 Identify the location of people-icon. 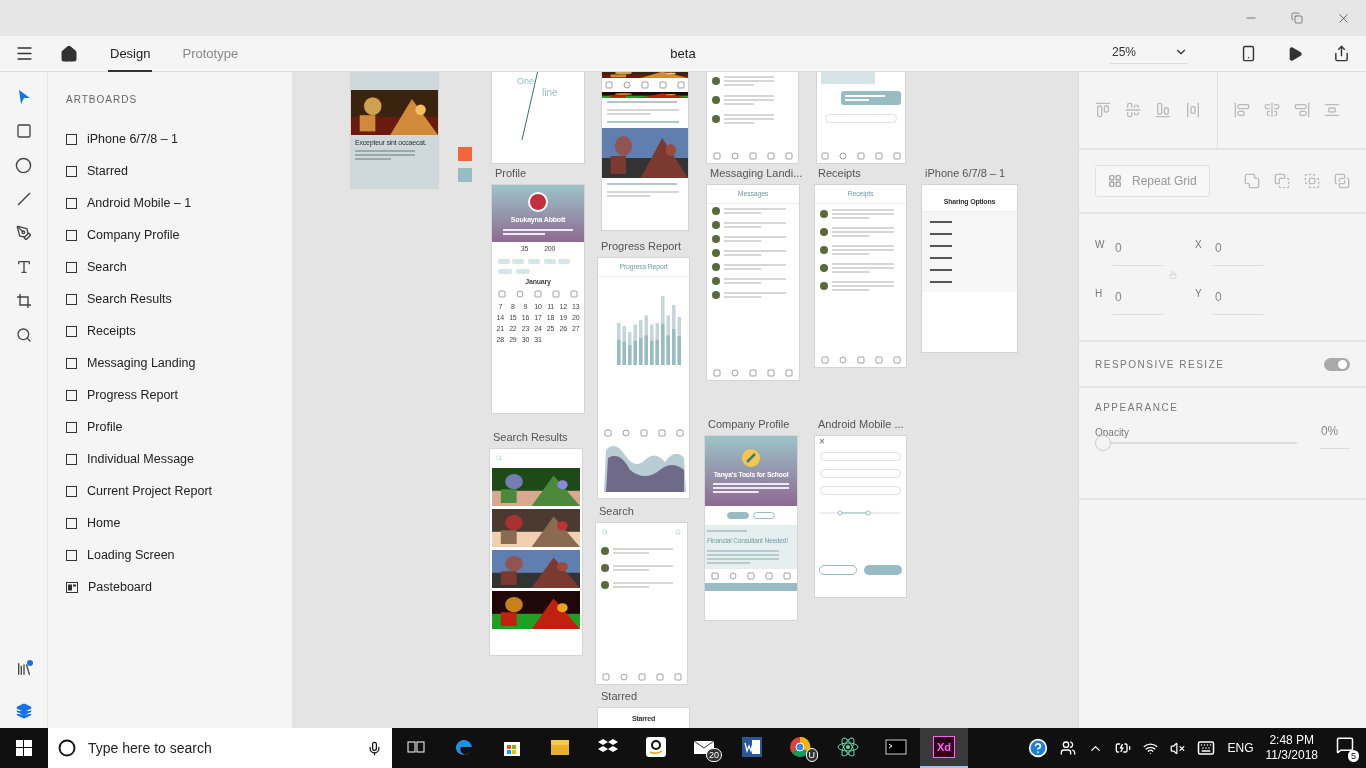
(1068, 748).